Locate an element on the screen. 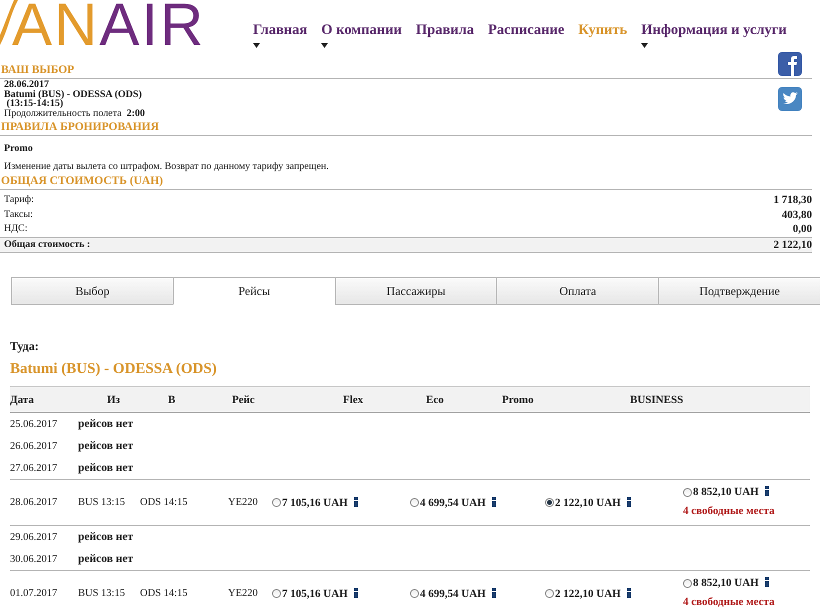 This screenshot has height=607, width=820. direction-label: Туда: is located at coordinates (25, 346).